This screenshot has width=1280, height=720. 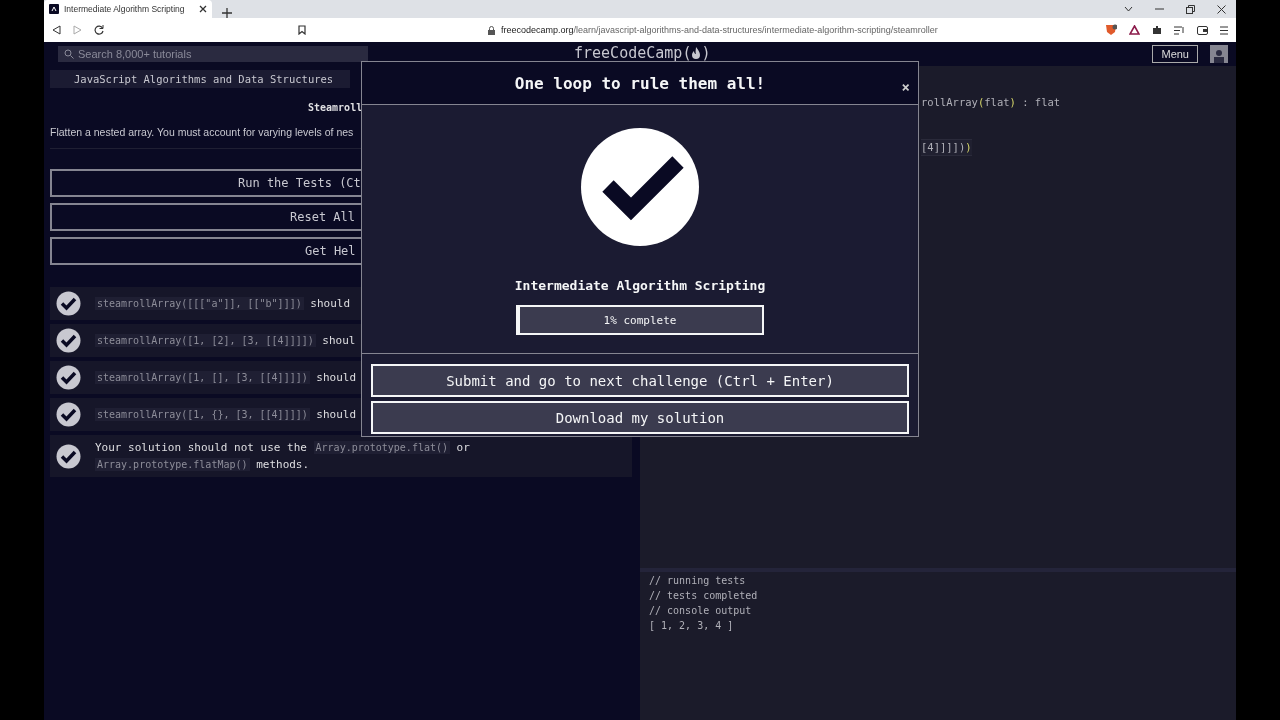 I want to click on code-line: rollArray(flat) : flat, so click(x=991, y=102).